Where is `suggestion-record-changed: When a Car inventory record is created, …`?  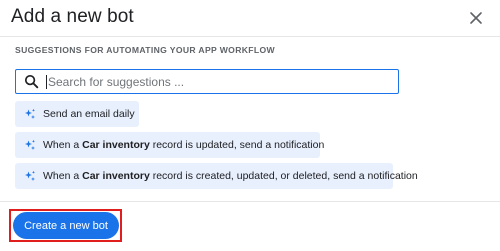
suggestion-record-changed: When a Car inventory record is created, … is located at coordinates (216, 176).